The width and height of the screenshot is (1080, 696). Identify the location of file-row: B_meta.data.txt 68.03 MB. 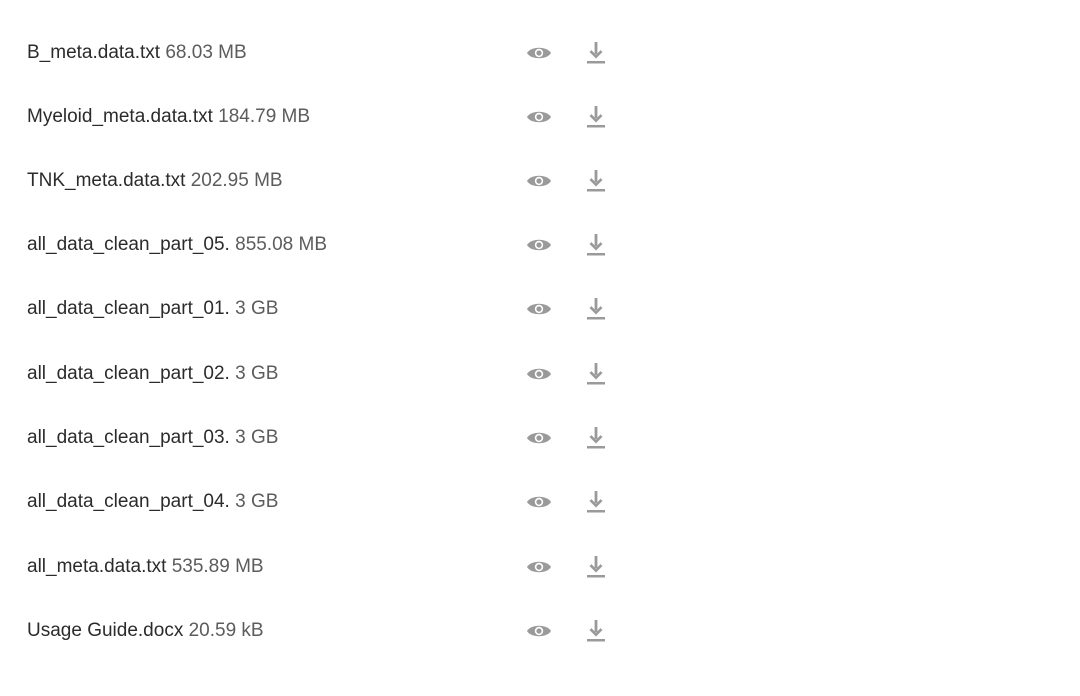
(320, 53).